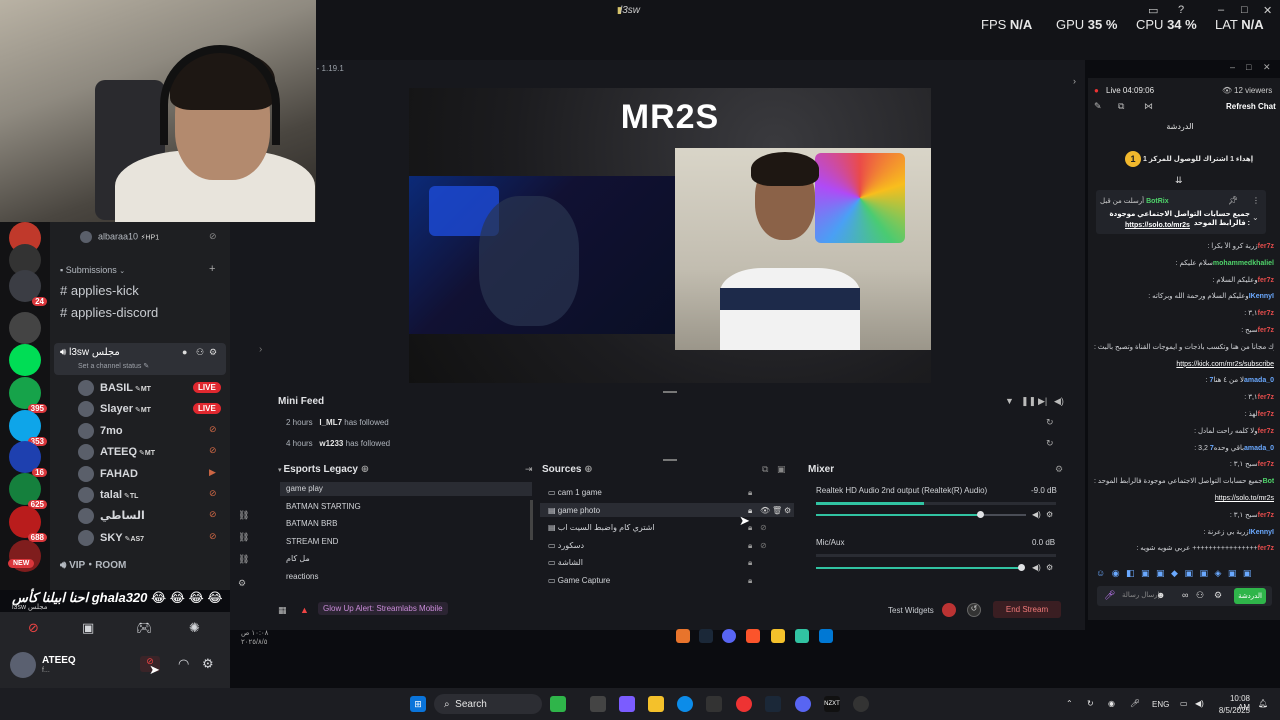  Describe the element at coordinates (99, 290) in the screenshot. I see `channel-applies-kick: # applies-kick` at that location.